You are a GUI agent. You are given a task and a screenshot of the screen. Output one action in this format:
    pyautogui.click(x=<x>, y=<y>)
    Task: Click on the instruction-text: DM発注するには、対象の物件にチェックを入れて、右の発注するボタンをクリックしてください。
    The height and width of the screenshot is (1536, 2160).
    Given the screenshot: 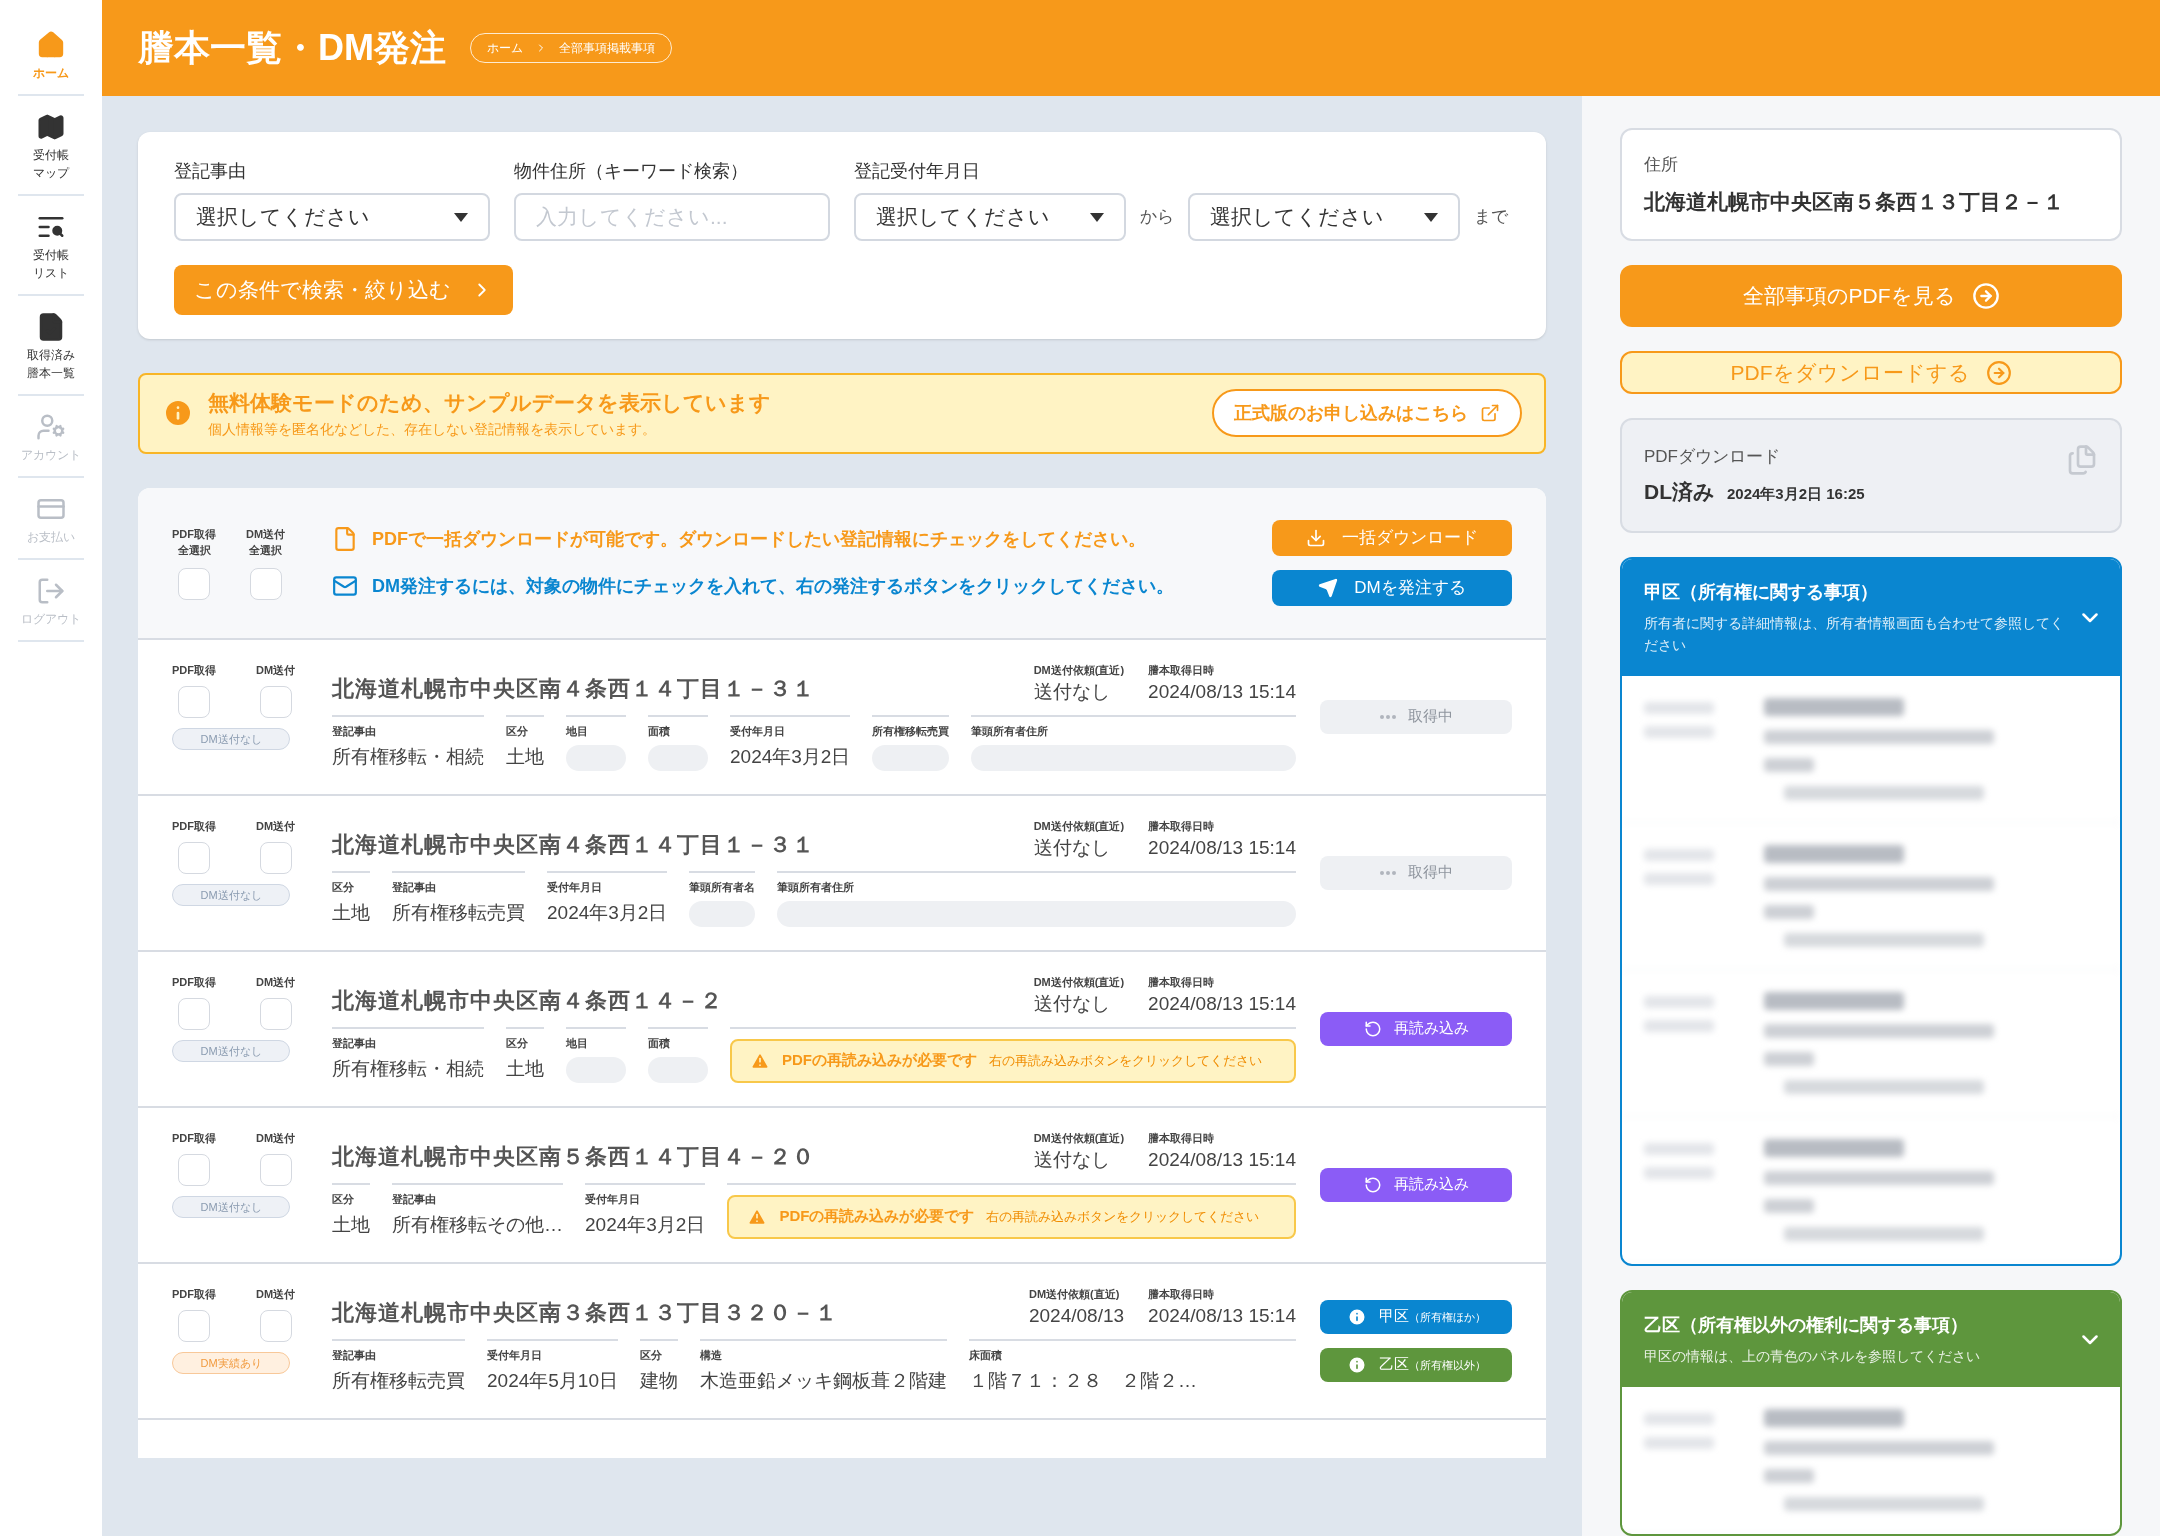 What is the action you would take?
    pyautogui.click(x=773, y=586)
    